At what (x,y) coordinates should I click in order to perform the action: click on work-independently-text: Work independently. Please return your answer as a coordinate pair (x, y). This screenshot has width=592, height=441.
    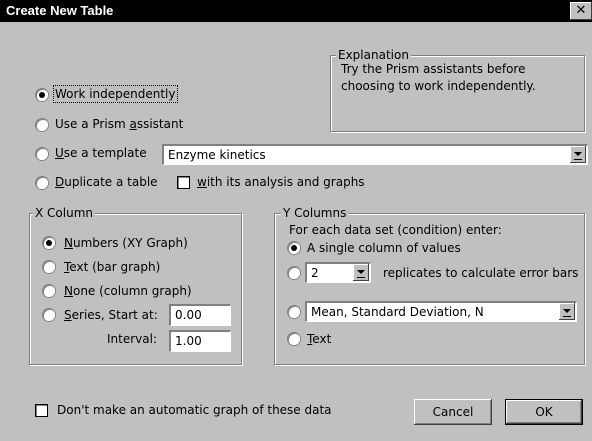
    Looking at the image, I should click on (115, 94).